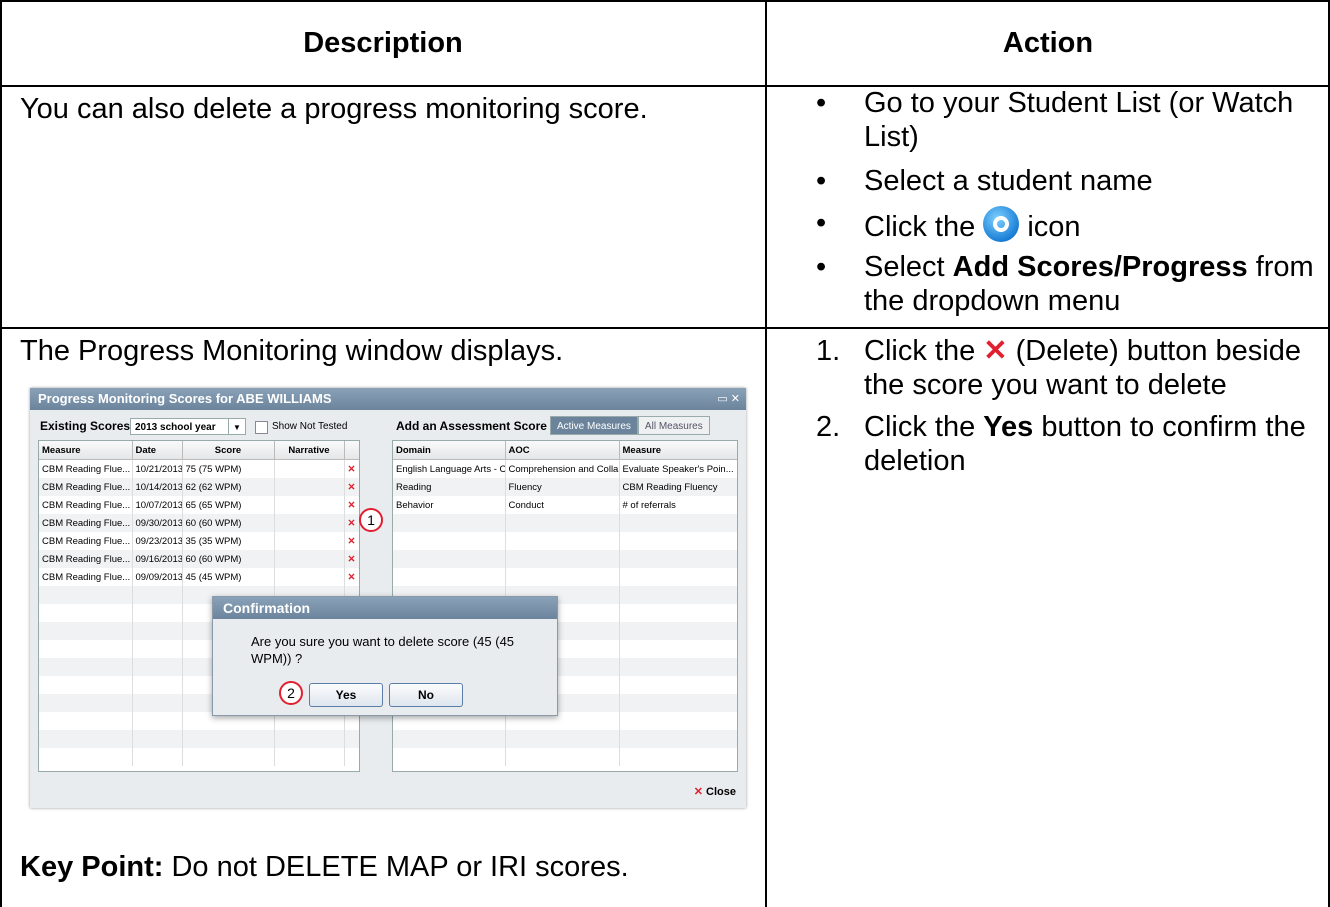 This screenshot has height=907, width=1330. What do you see at coordinates (678, 505) in the screenshot?
I see `cell-measure: # of referrals` at bounding box center [678, 505].